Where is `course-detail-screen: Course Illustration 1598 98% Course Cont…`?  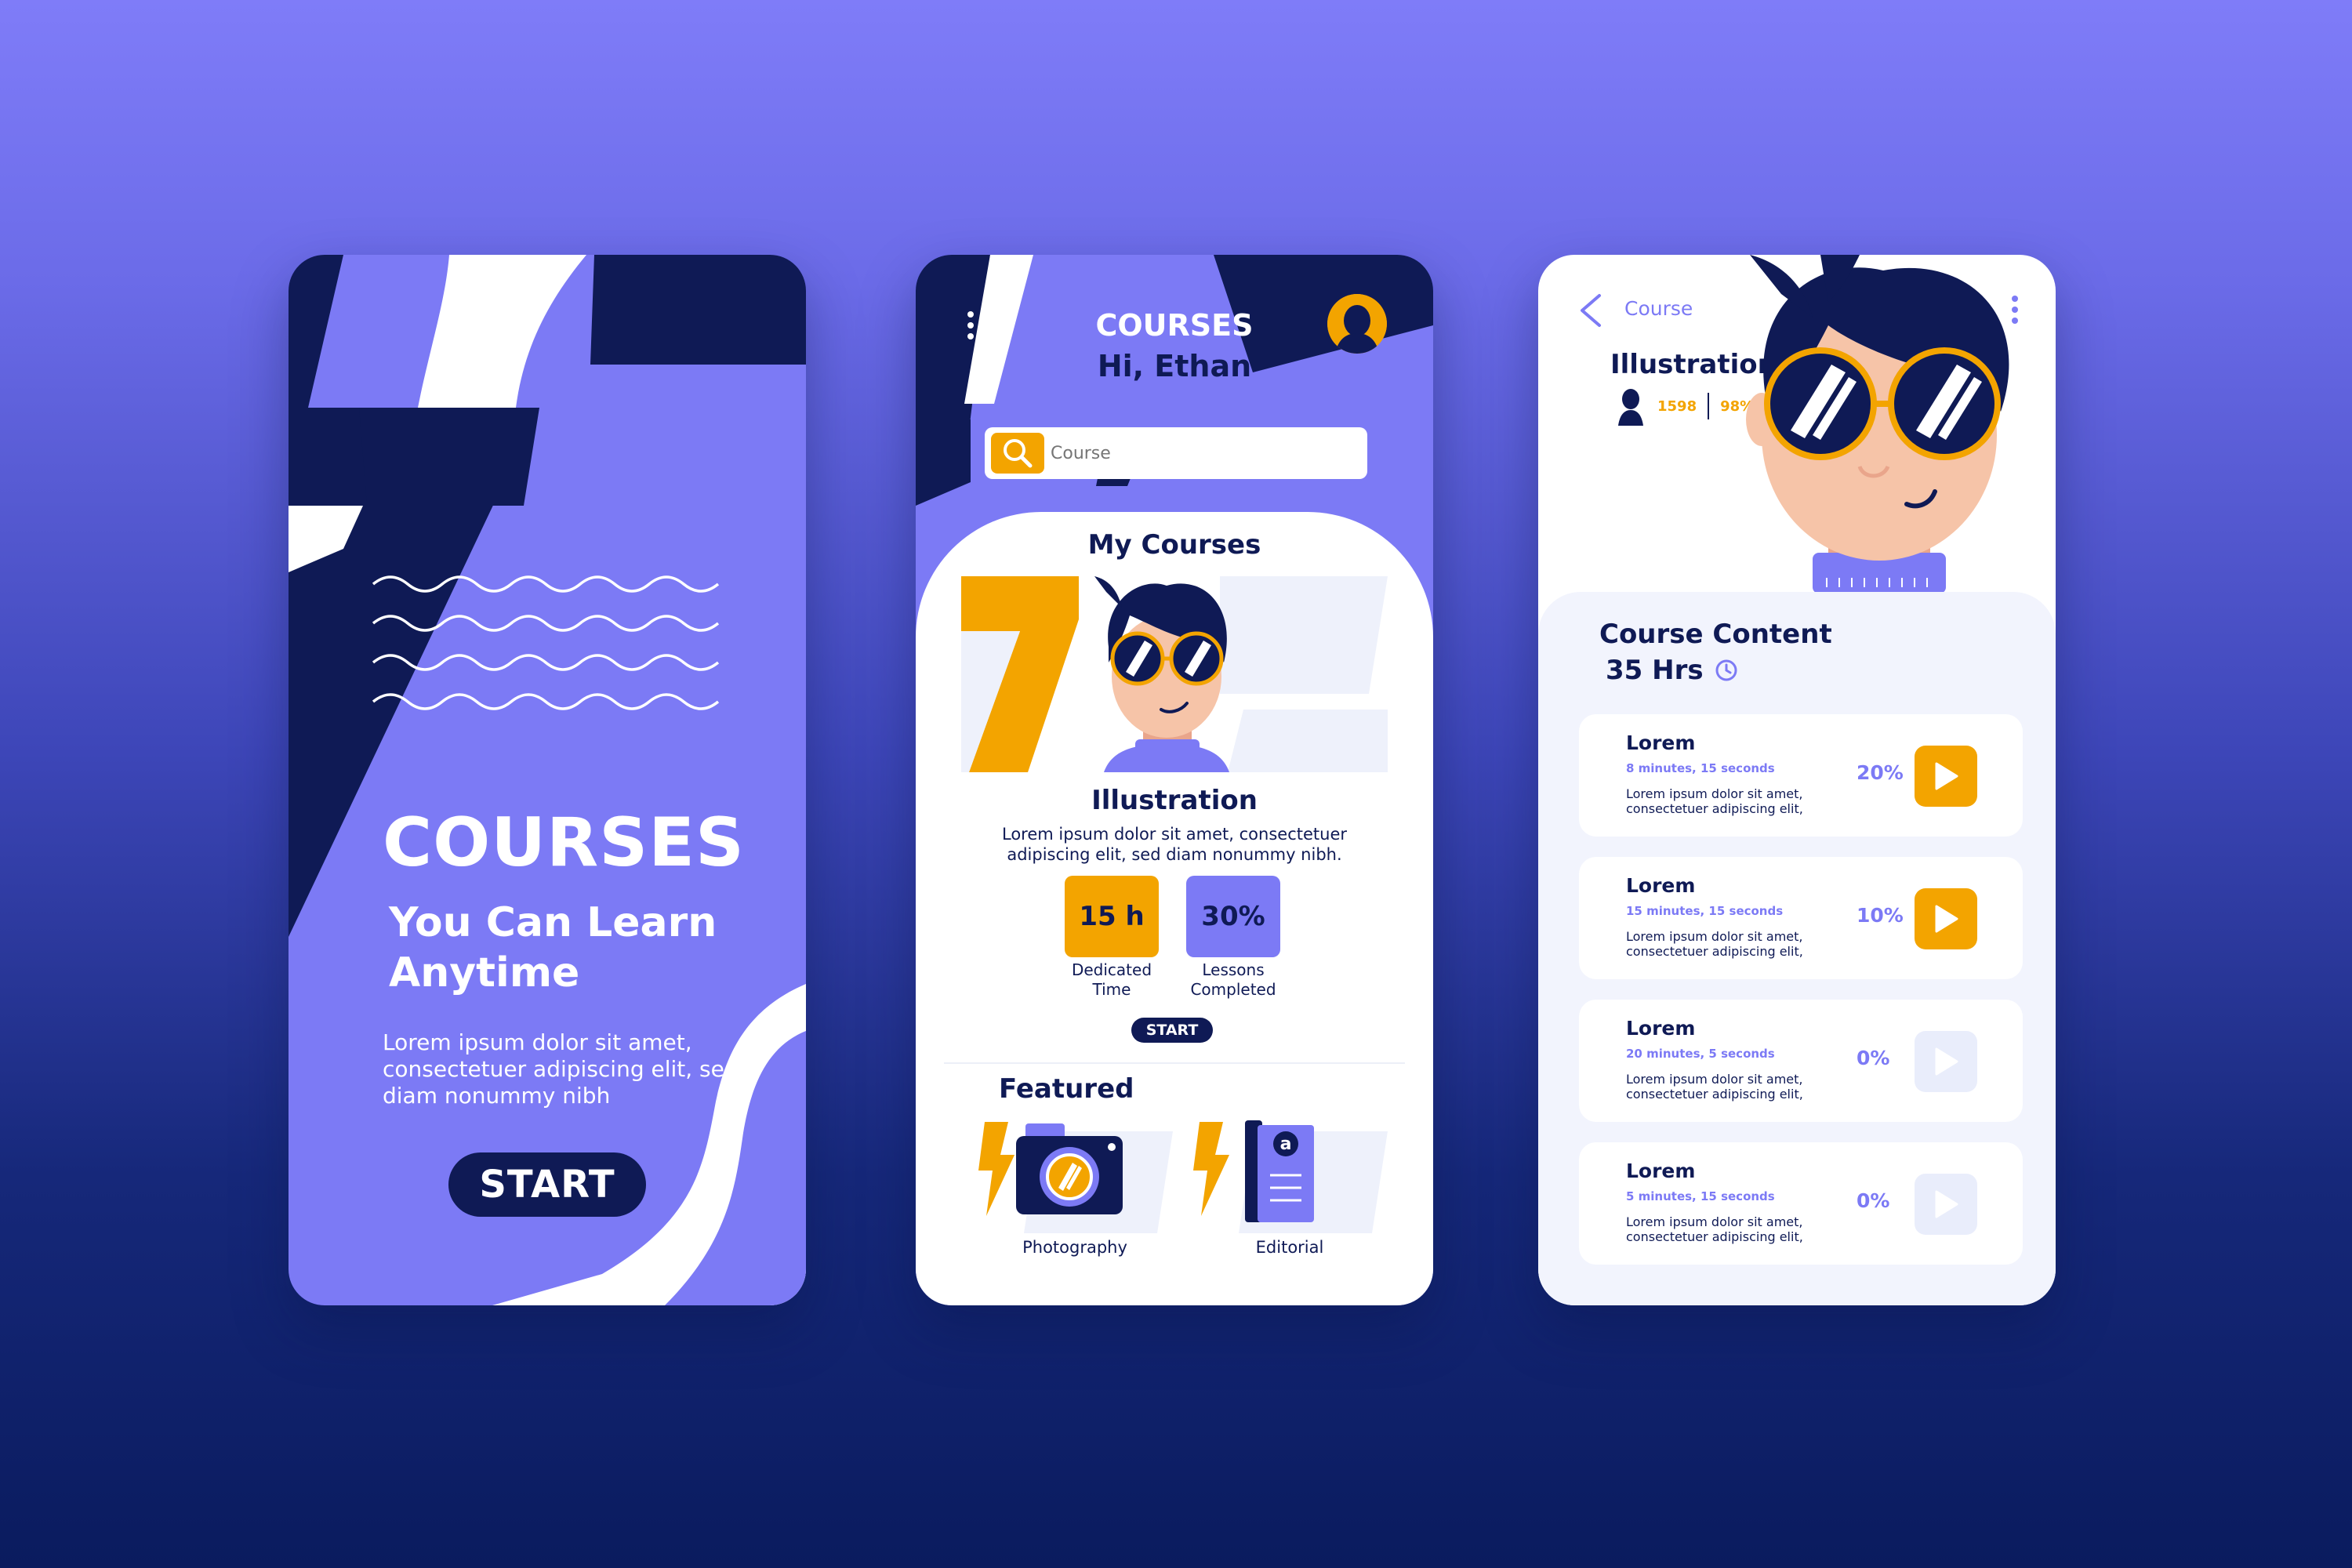 course-detail-screen: Course Illustration 1598 98% Course Cont… is located at coordinates (1797, 780).